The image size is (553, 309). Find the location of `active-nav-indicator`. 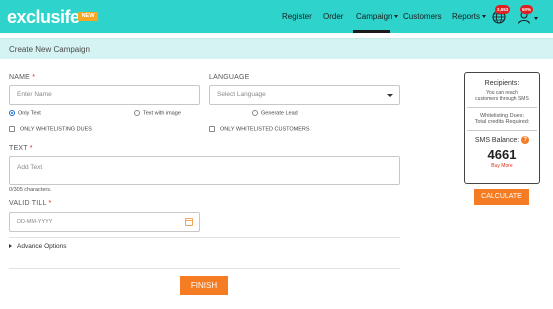

active-nav-indicator is located at coordinates (371, 31).